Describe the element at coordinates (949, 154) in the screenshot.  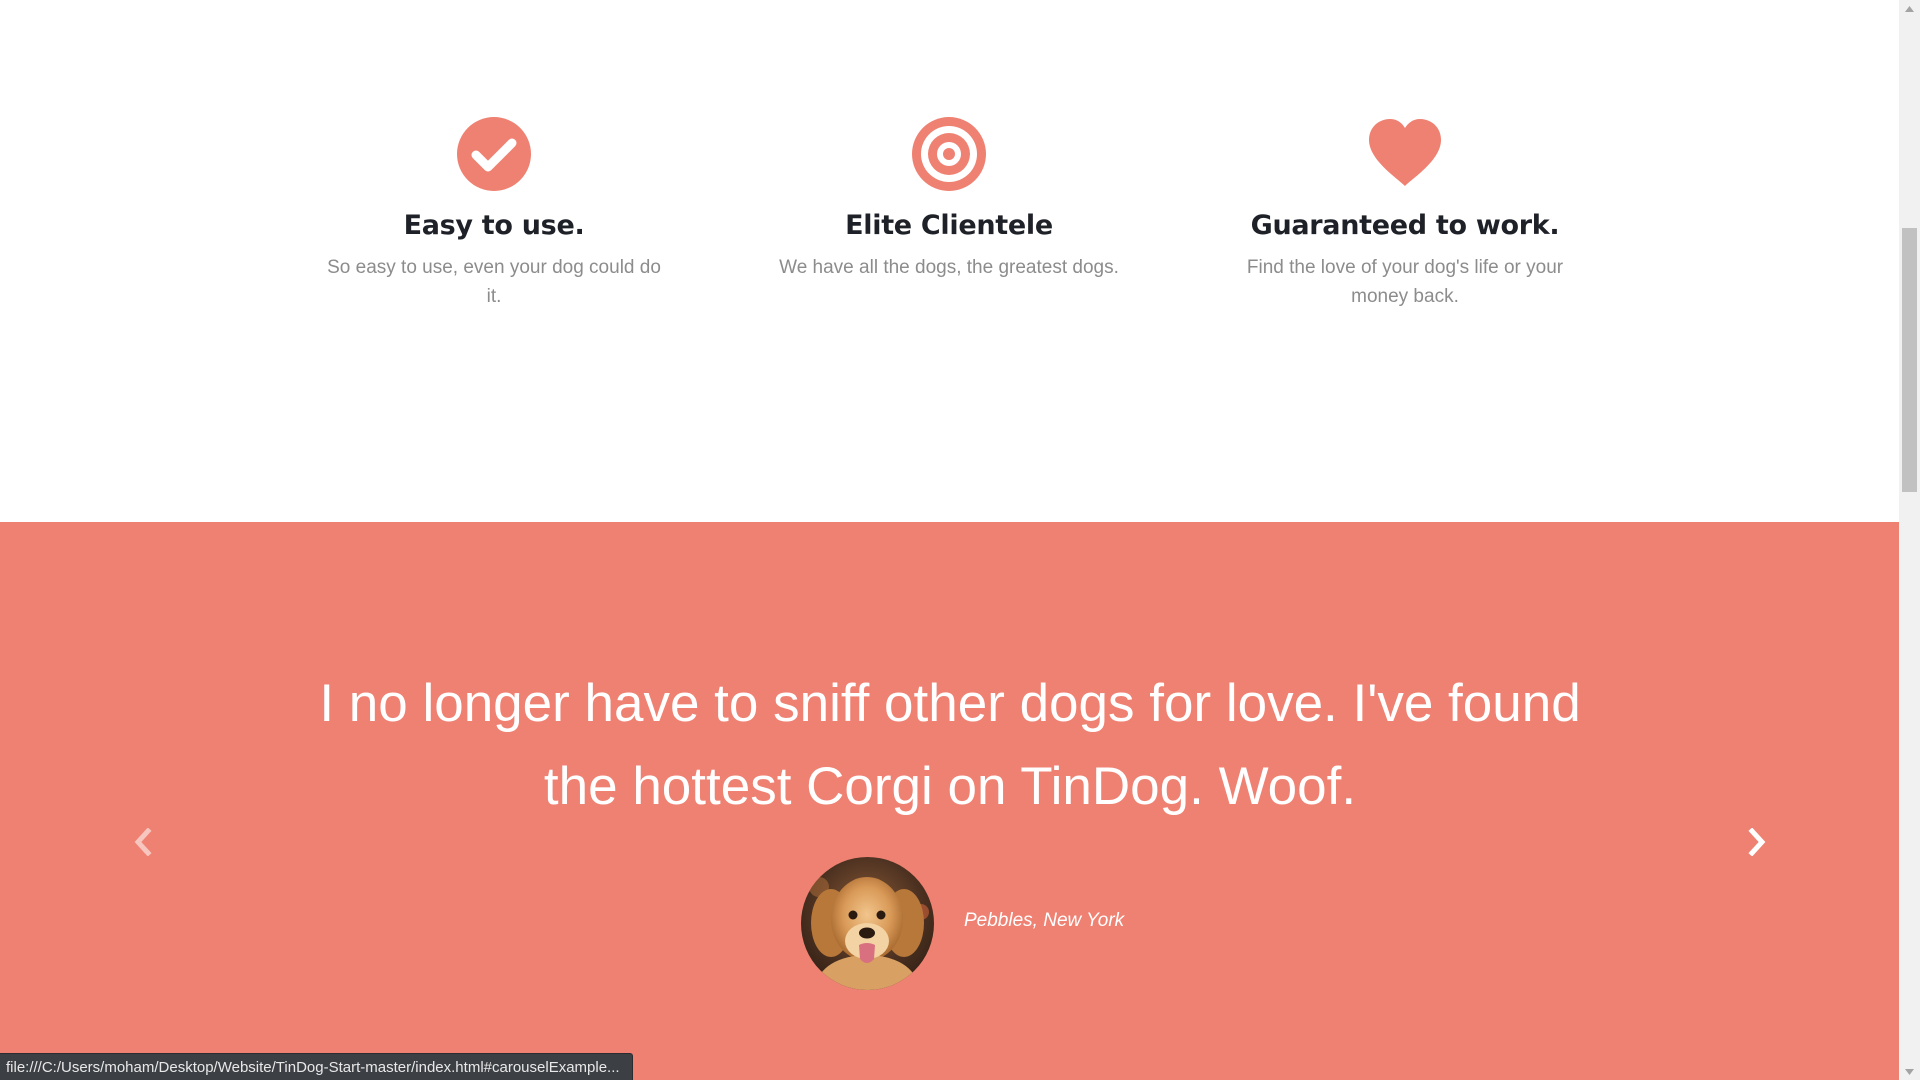
I see `bullseye-icon` at that location.